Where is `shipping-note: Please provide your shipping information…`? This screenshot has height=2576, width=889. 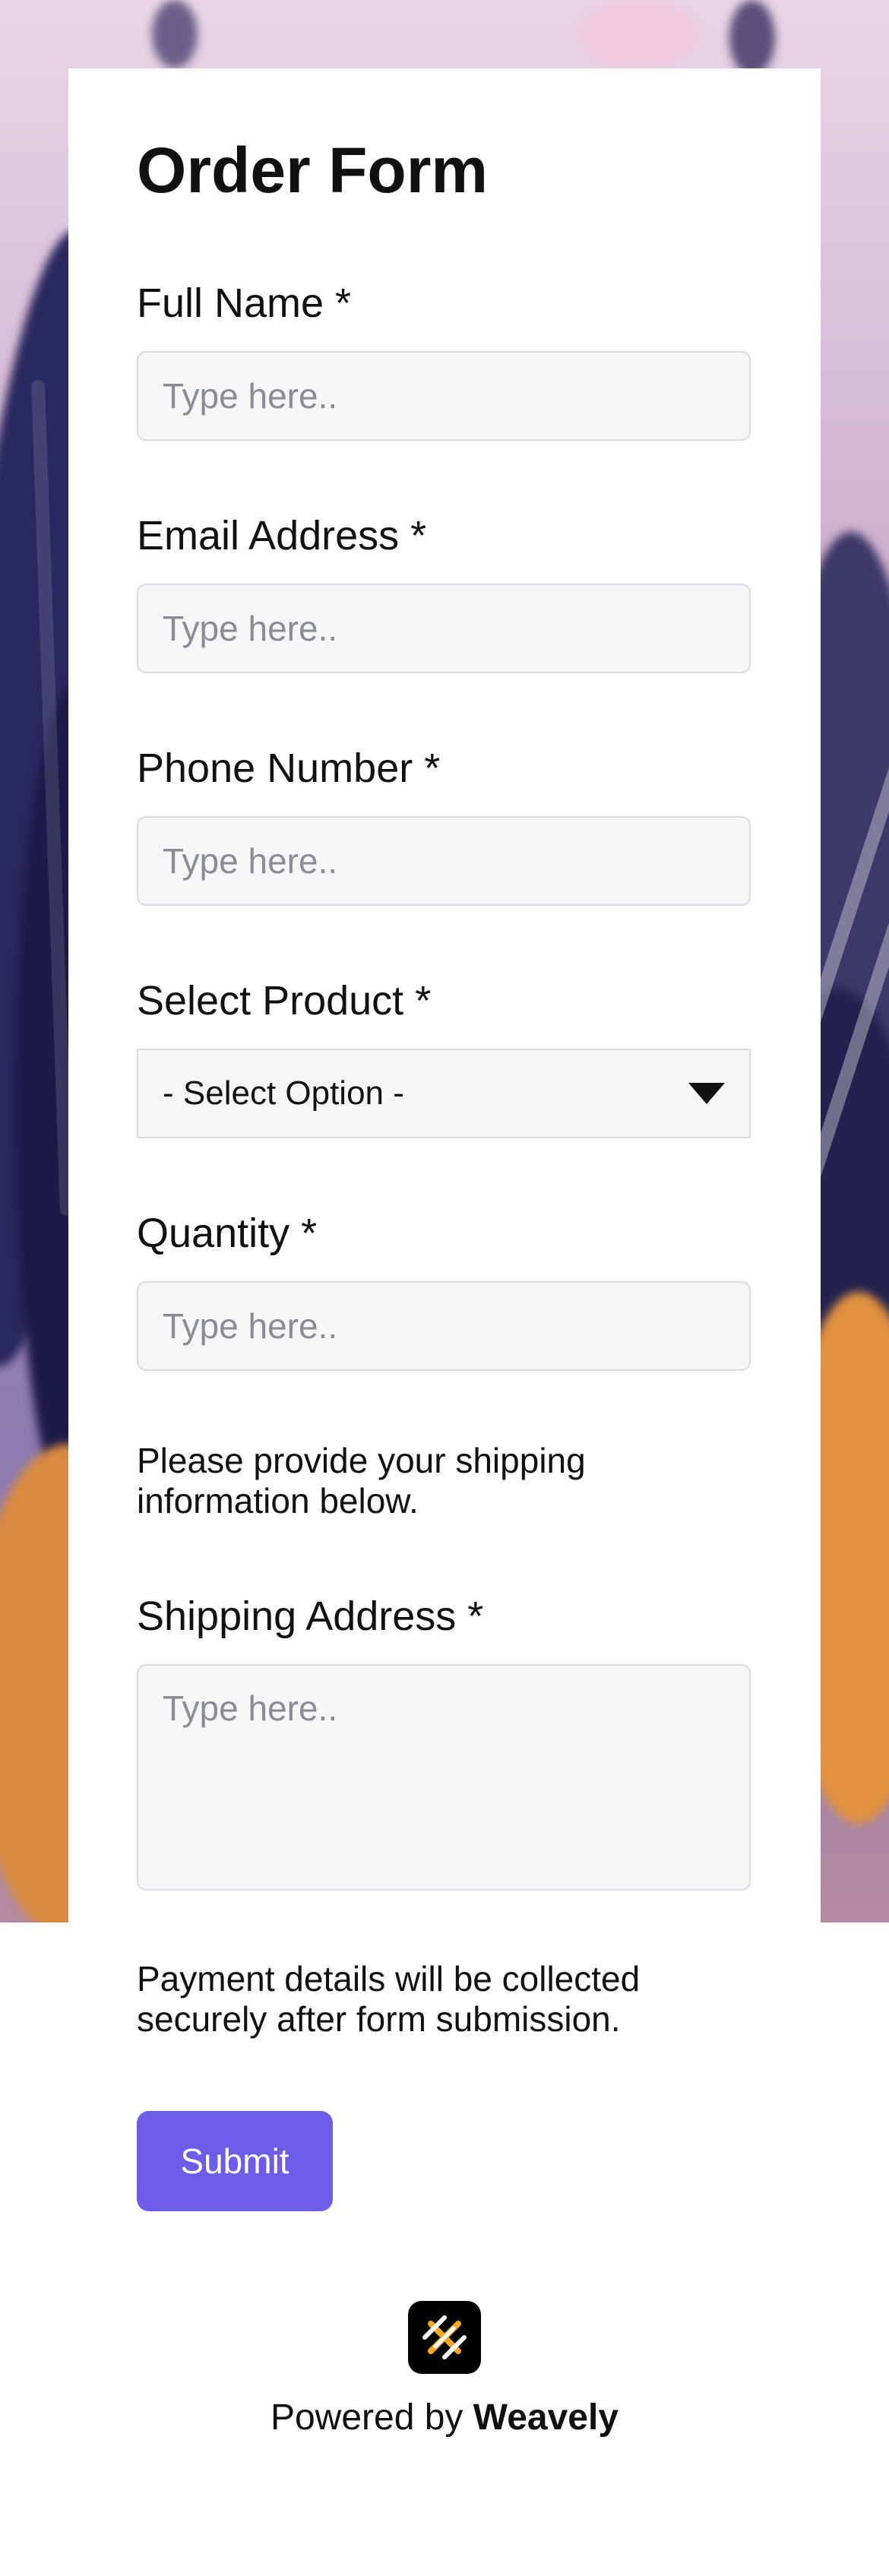
shipping-note: Please provide your shipping information… is located at coordinates (361, 1481).